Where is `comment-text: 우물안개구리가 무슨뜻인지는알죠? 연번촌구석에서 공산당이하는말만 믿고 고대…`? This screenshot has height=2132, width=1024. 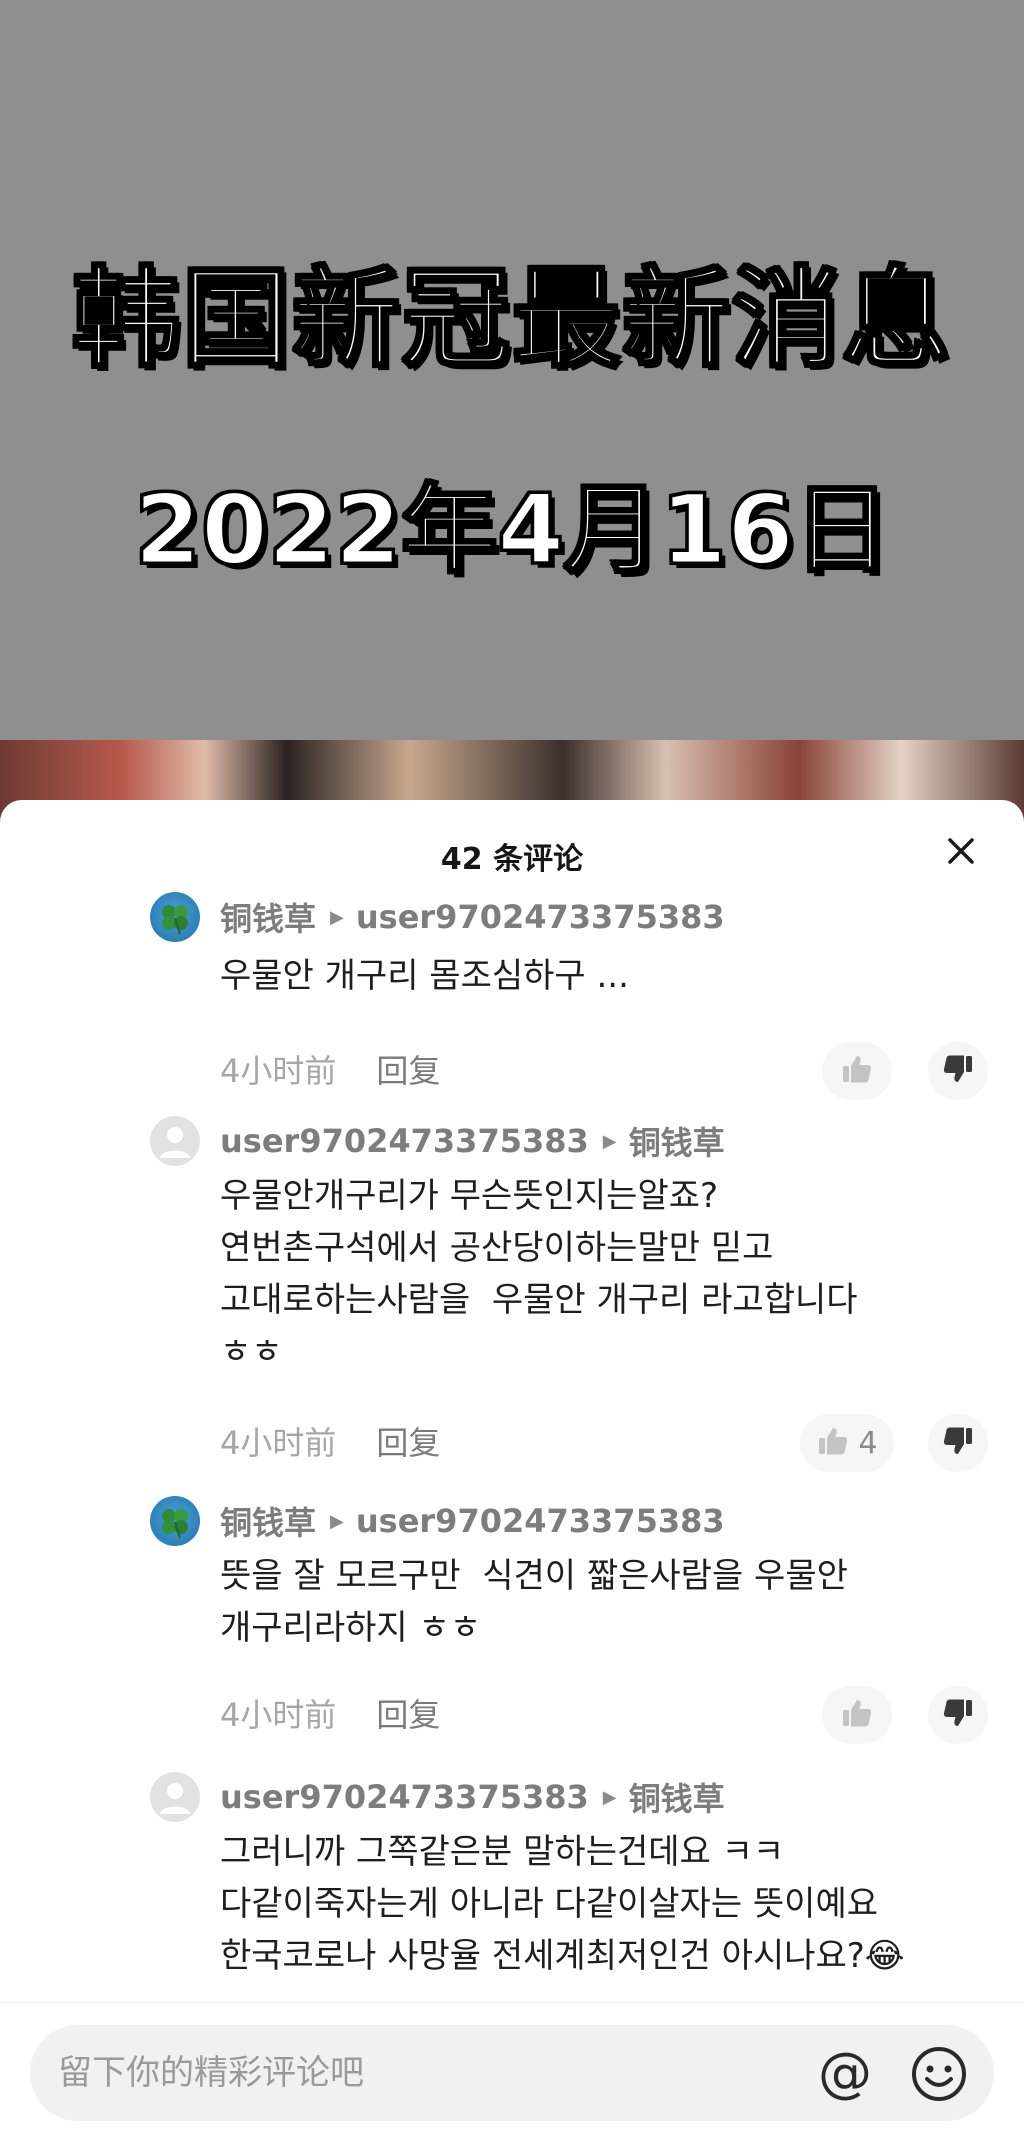 comment-text: 우물안개구리가 무슨뜻인지는알죠? 연번촌구석에서 공산당이하는말만 믿고 고대… is located at coordinates (539, 1274).